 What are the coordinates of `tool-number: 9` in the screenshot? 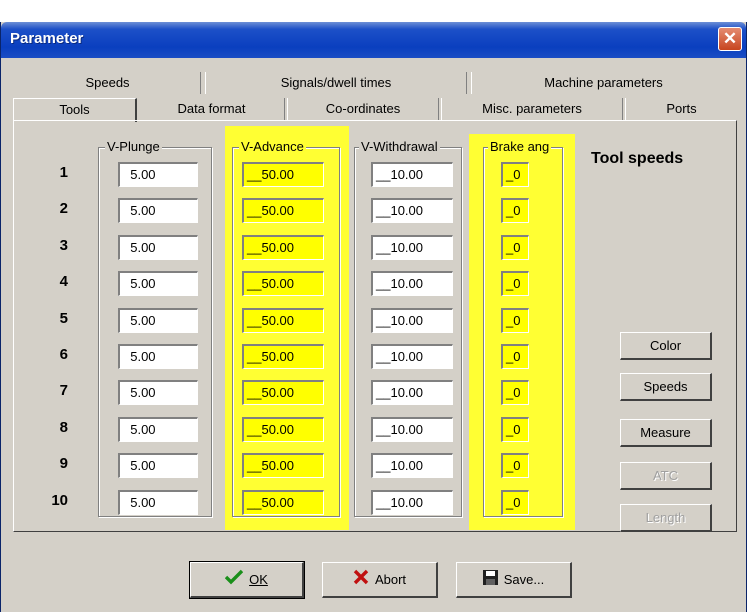 It's located at (63, 463).